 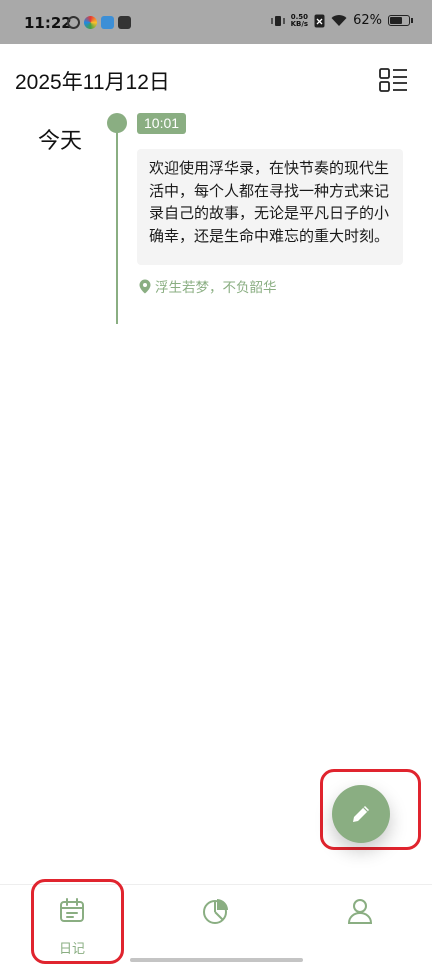 I want to click on battery-icon, so click(x=400, y=20).